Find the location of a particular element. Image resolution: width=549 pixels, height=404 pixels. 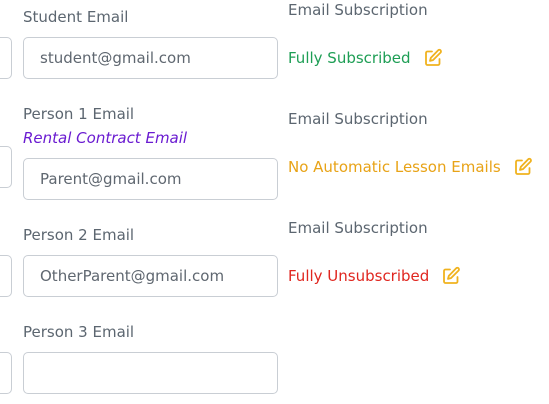

rental-contract-email-label: Rental Contract Email is located at coordinates (105, 138).